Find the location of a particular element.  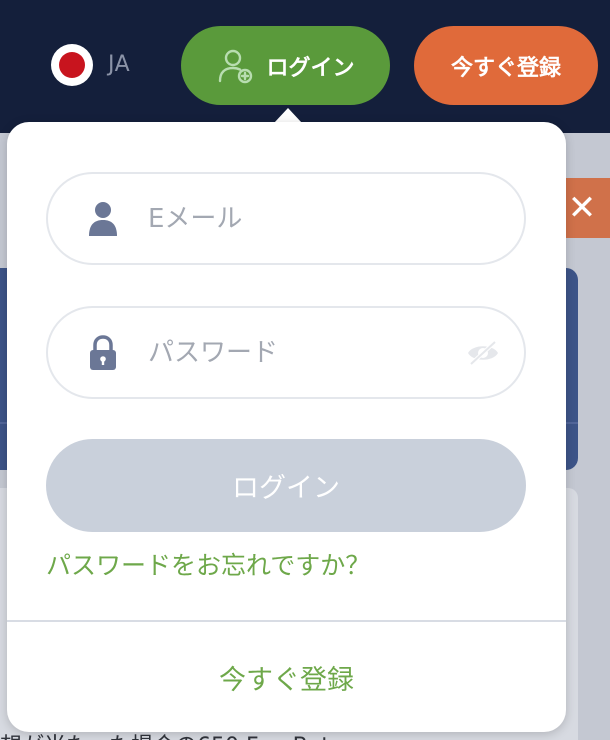

email-input is located at coordinates (313, 218).